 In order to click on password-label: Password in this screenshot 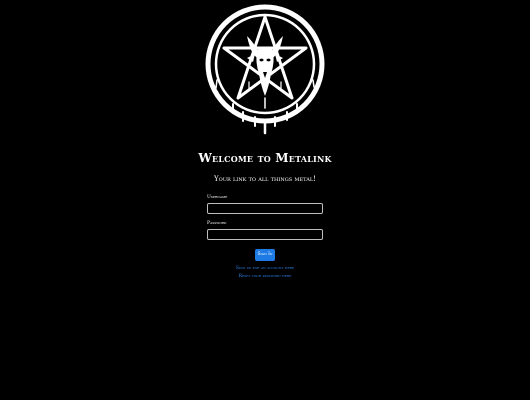, I will do `click(217, 223)`.